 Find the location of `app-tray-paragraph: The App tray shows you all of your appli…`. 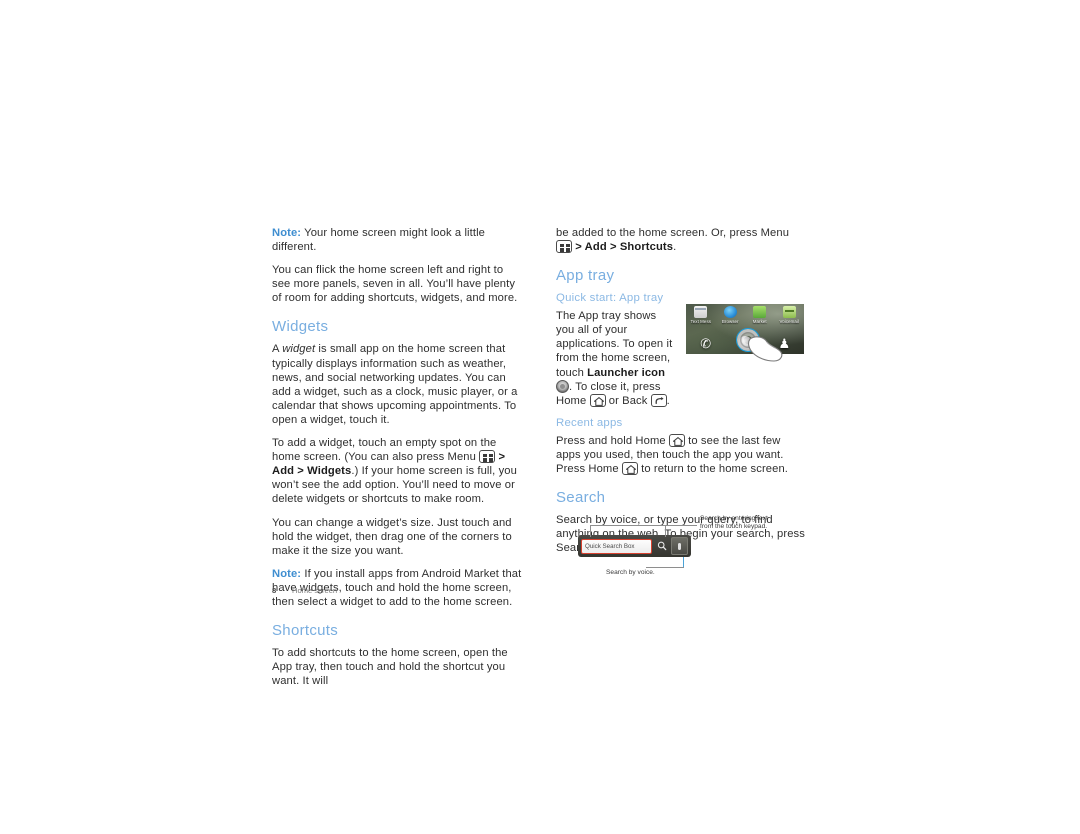

app-tray-paragraph: The App tray shows you all of your appli… is located at coordinates (615, 358).